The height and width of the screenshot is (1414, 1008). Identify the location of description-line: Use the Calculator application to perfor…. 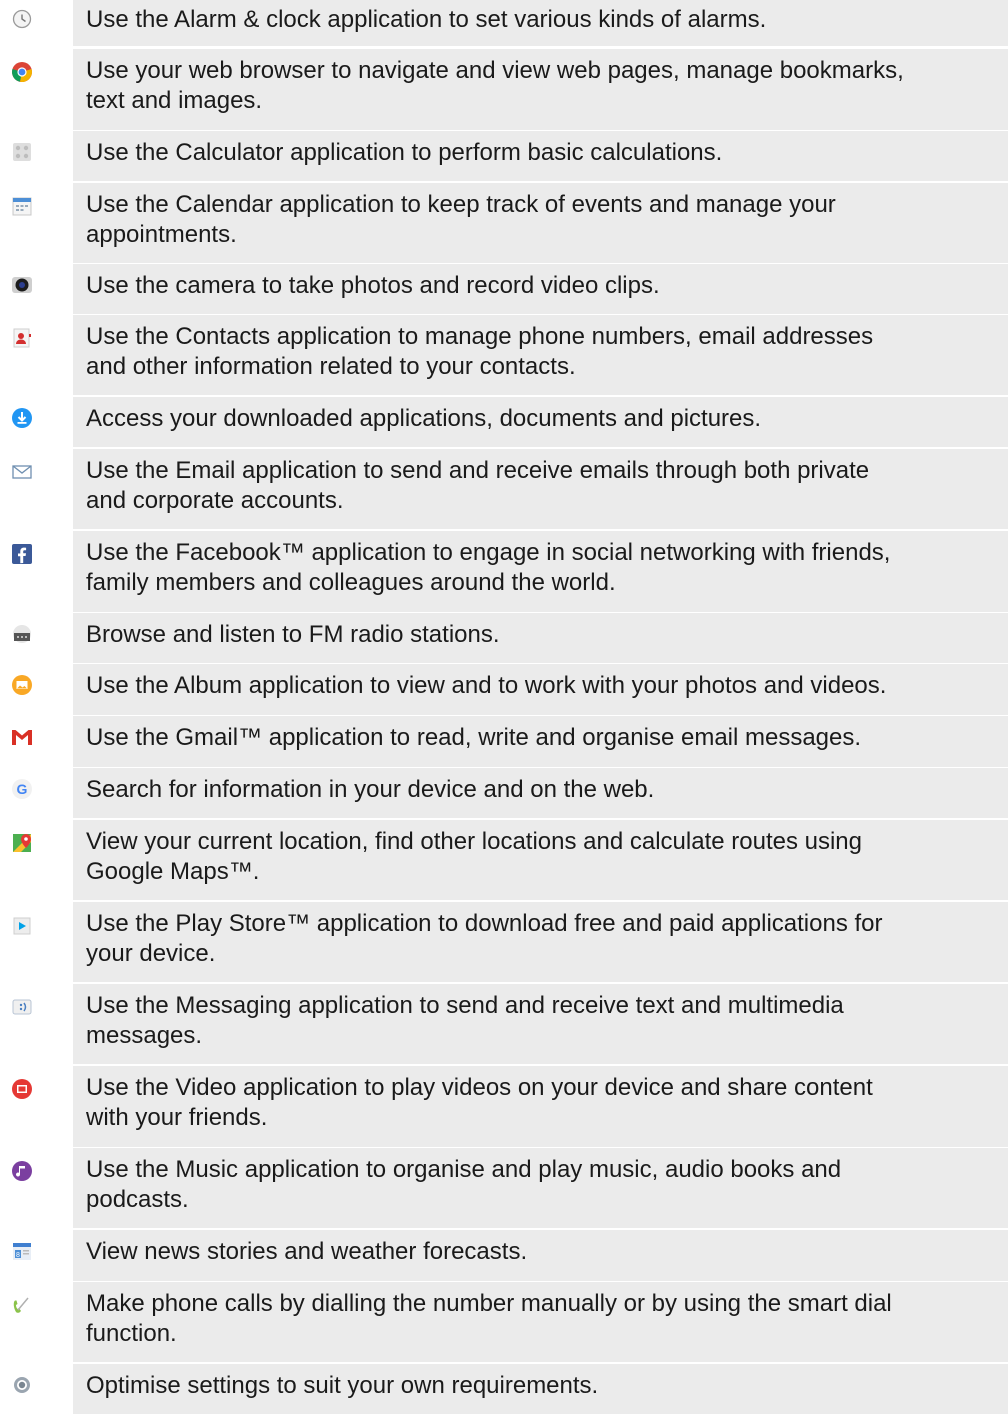
(404, 152).